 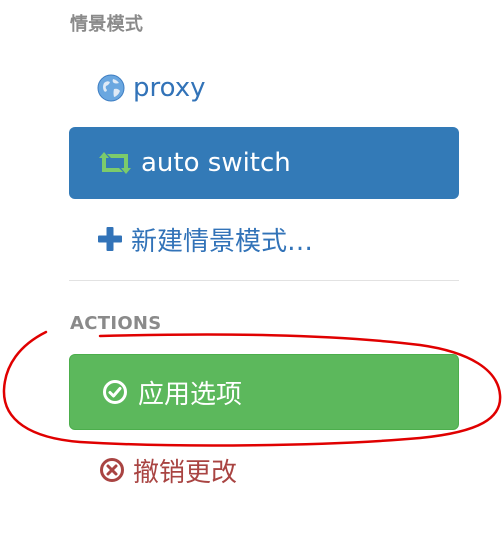 What do you see at coordinates (185, 472) in the screenshot?
I see `discard-changes-label: 撤销更改` at bounding box center [185, 472].